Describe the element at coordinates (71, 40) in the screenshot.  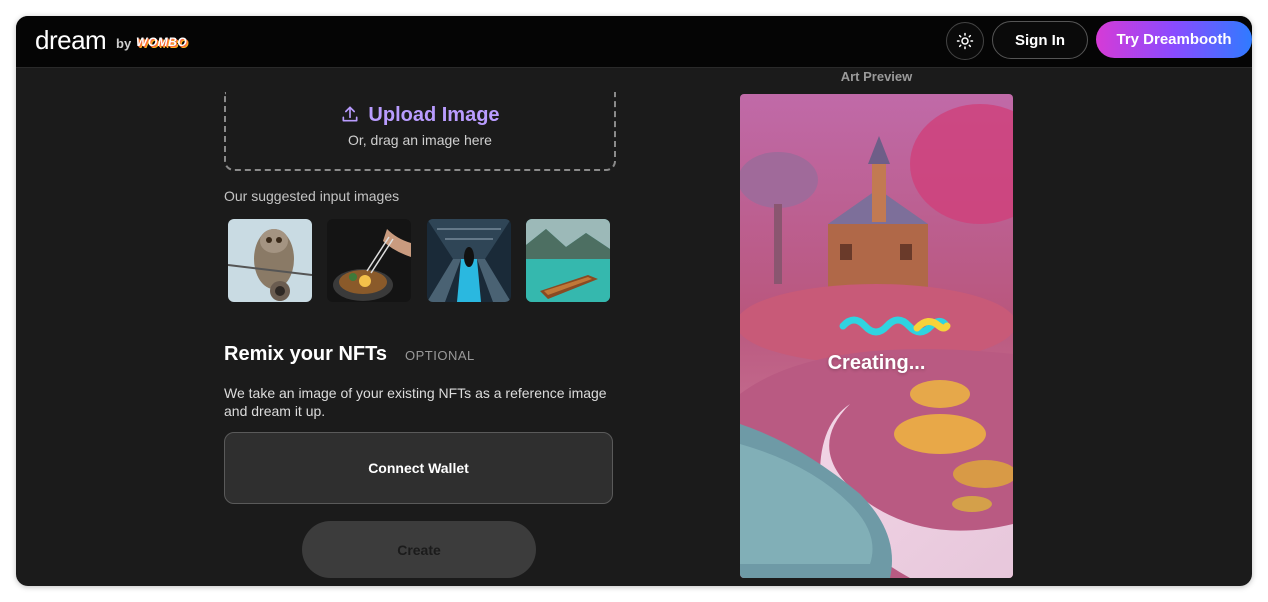
I see `logo-dream: dream` at that location.